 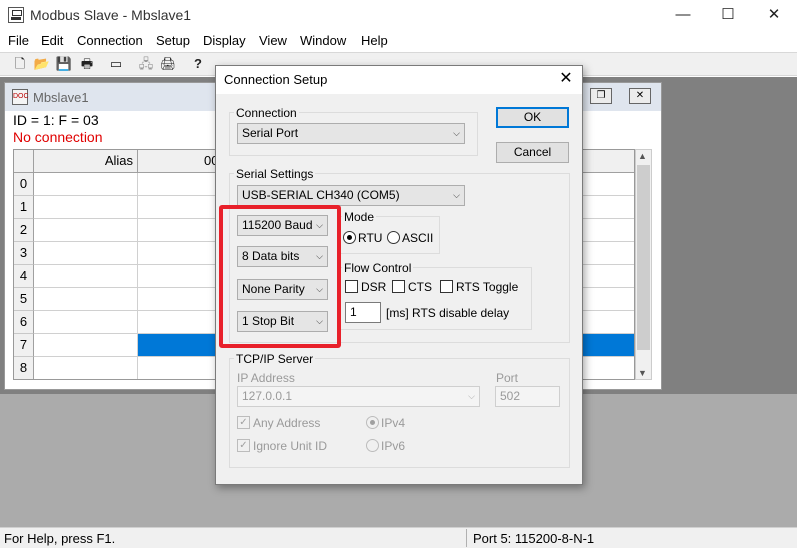 What do you see at coordinates (168, 64) in the screenshot?
I see `disconnect-icon: 🖨` at bounding box center [168, 64].